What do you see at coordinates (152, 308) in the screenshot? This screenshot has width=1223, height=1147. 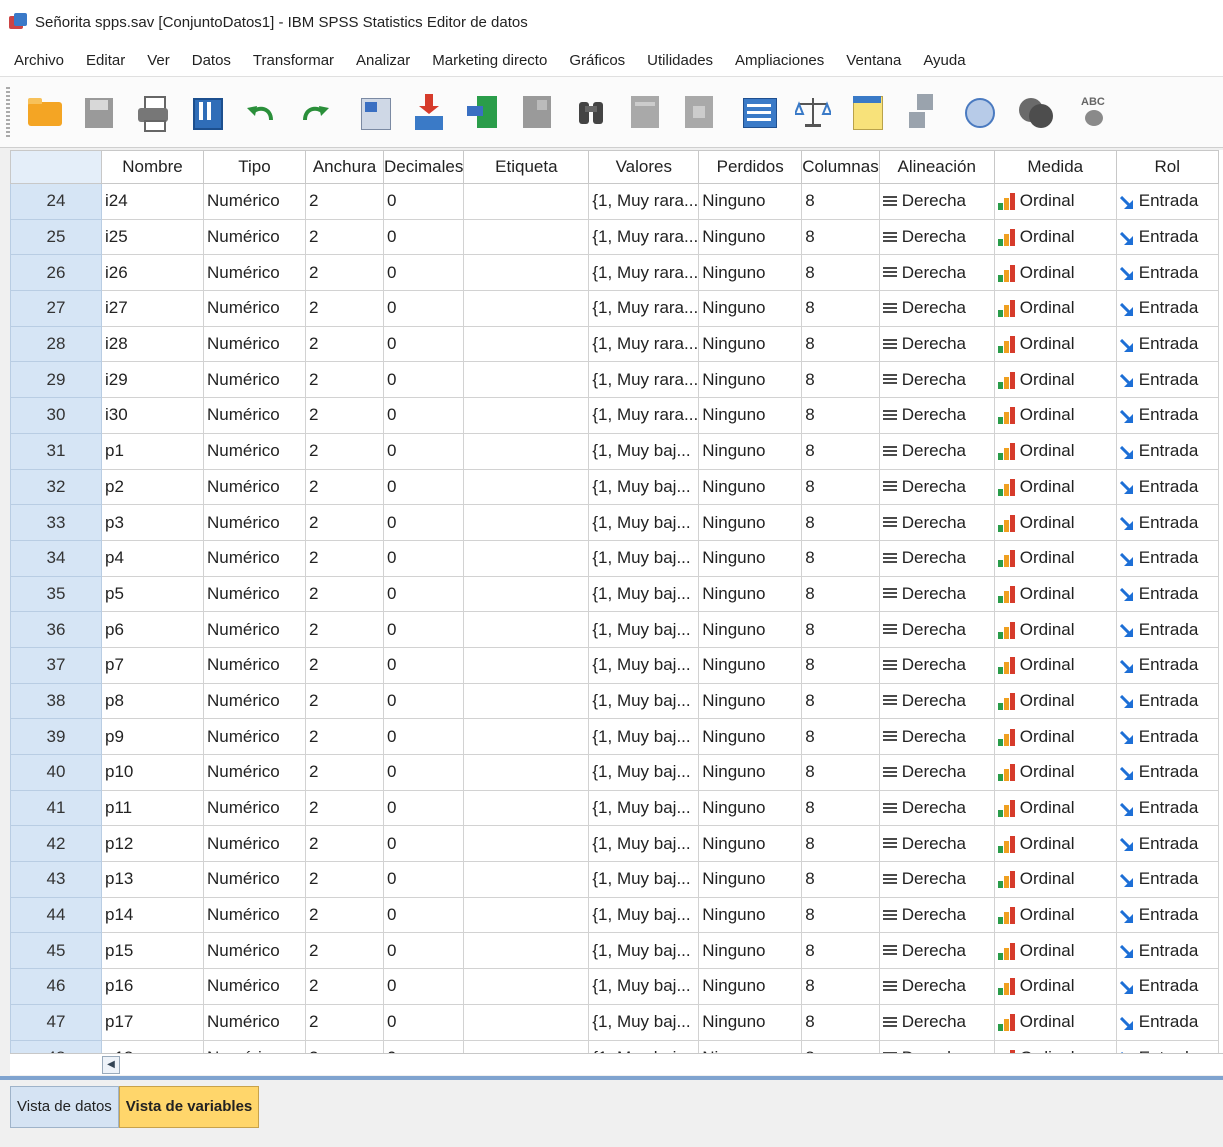 I see `cell-nombre: i27` at bounding box center [152, 308].